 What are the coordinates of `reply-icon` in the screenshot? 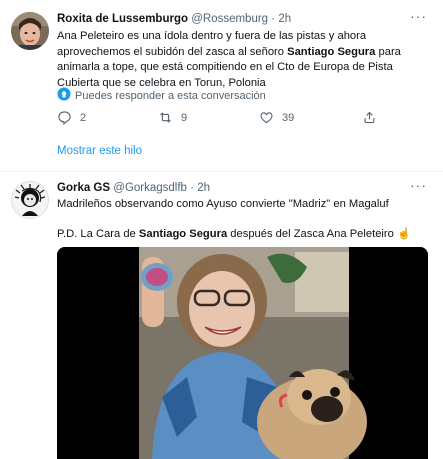 It's located at (64, 118).